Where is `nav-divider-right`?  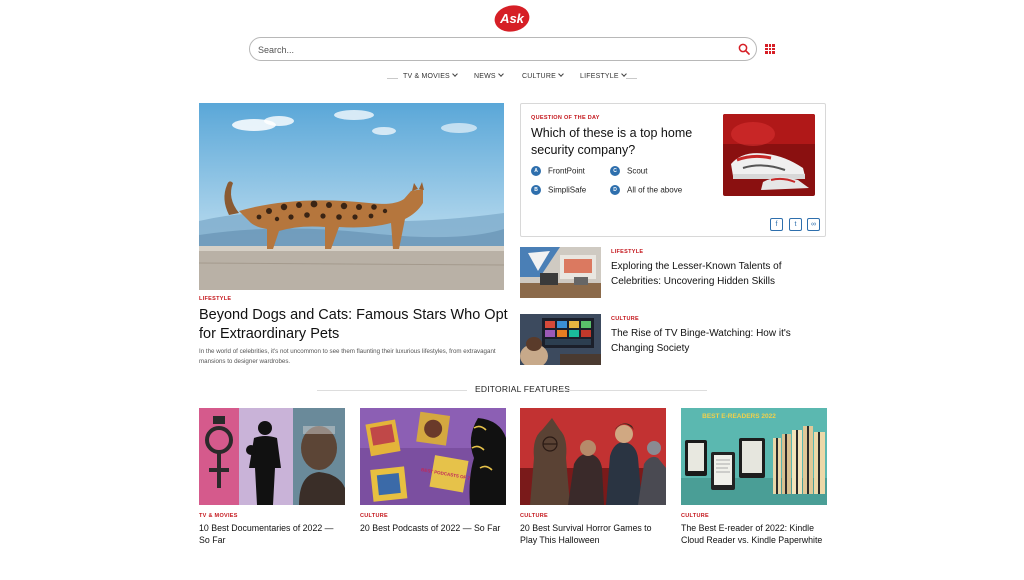
nav-divider-right is located at coordinates (631, 78).